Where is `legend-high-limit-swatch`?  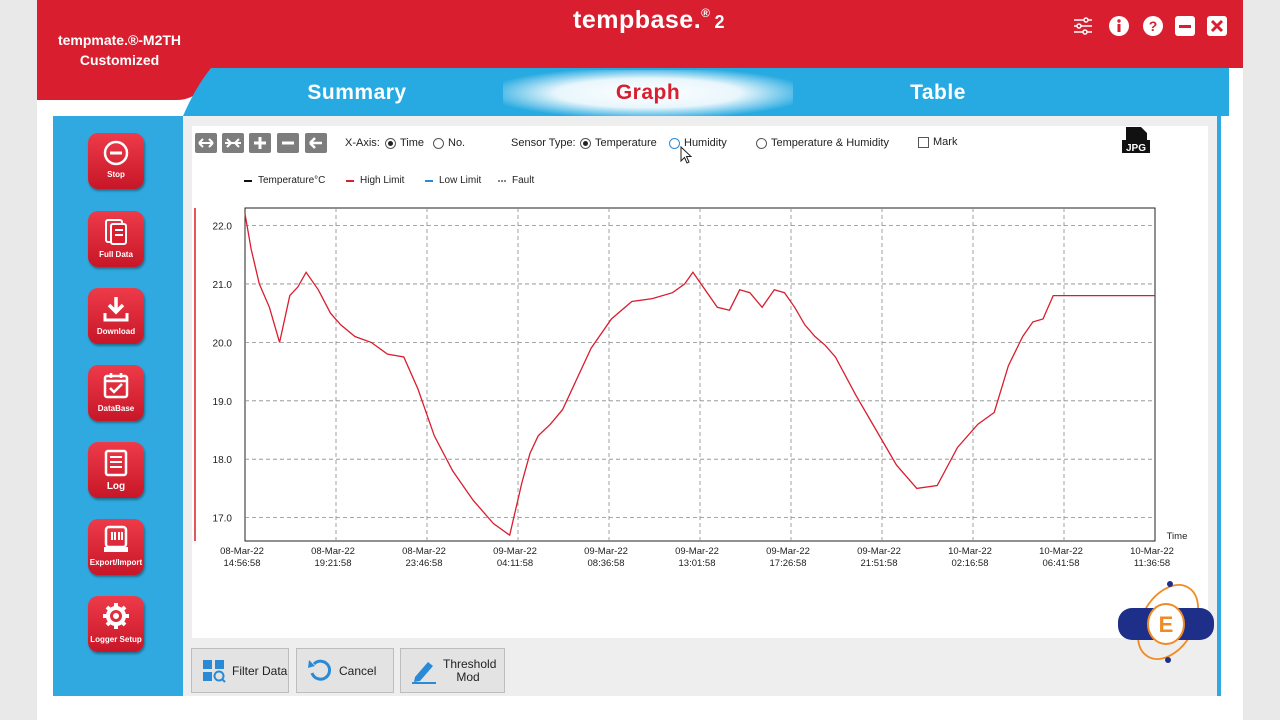 legend-high-limit-swatch is located at coordinates (350, 180).